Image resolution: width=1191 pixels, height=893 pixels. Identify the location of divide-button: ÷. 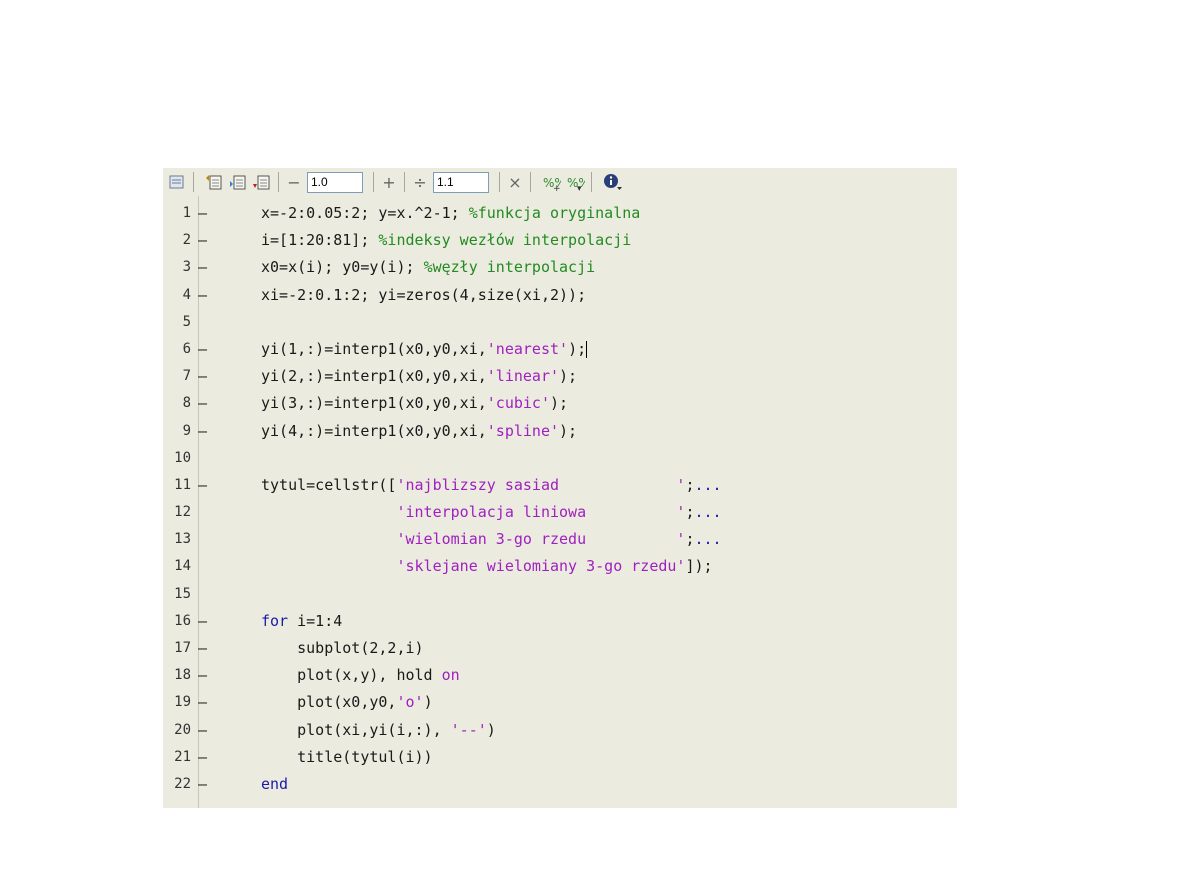
(420, 182).